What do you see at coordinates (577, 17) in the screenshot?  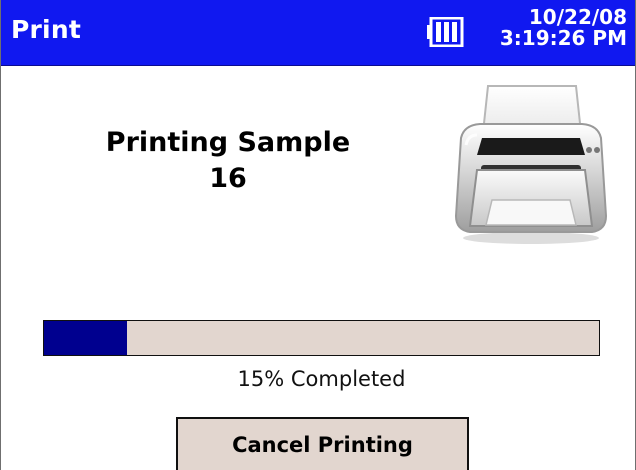 I see `status-date: 10/22/08` at bounding box center [577, 17].